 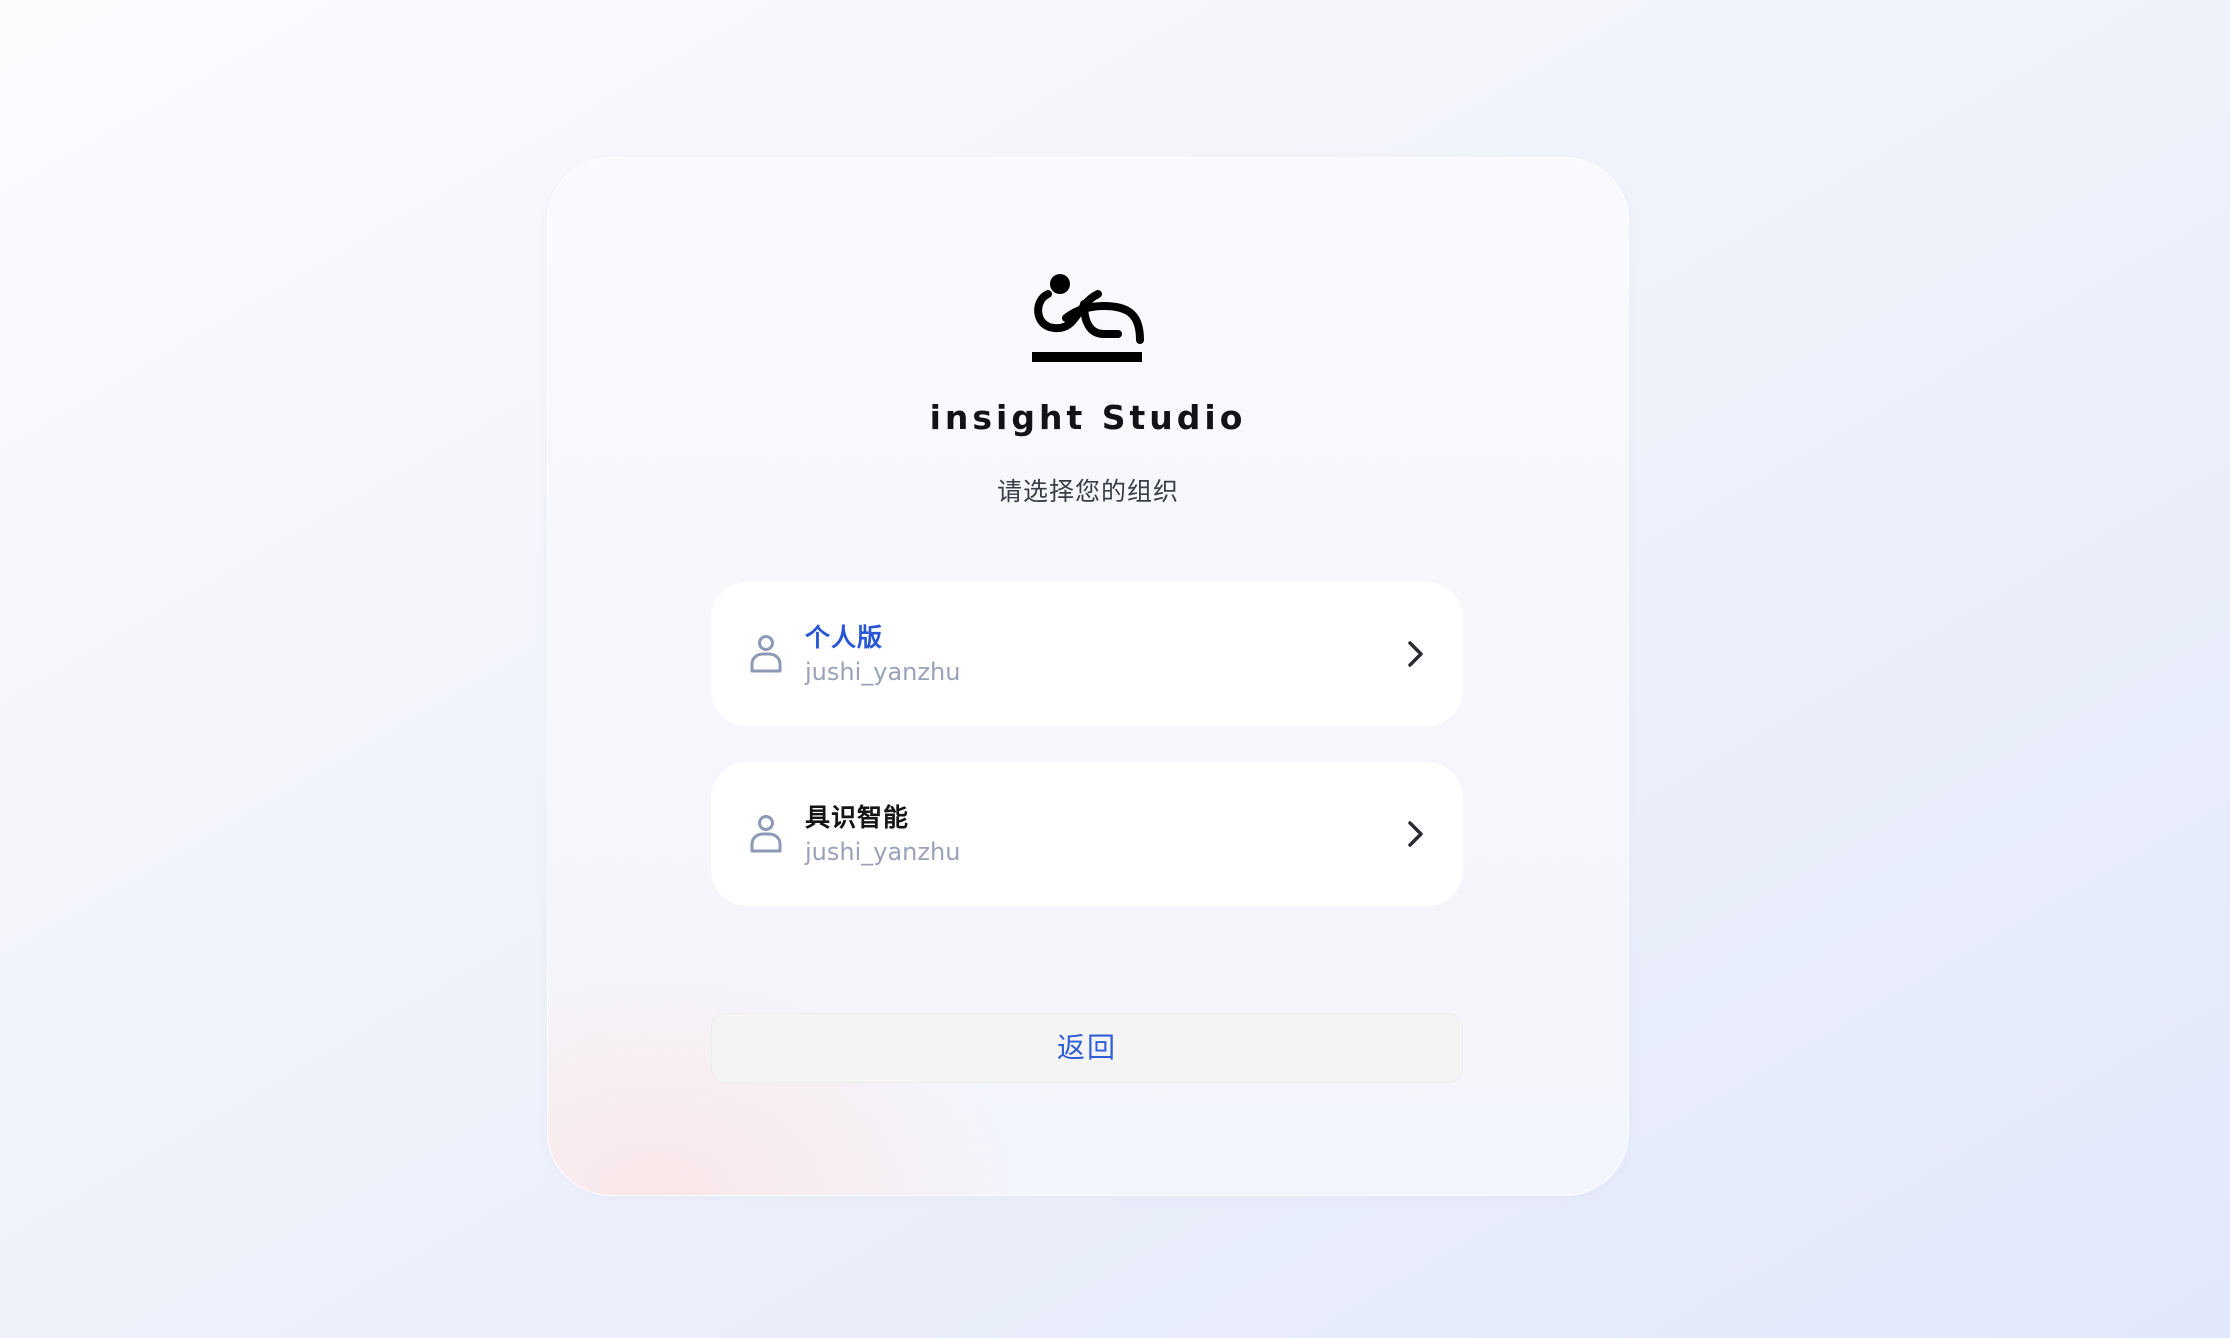 What do you see at coordinates (1088, 318) in the screenshot?
I see `insight-studio-logo-icon` at bounding box center [1088, 318].